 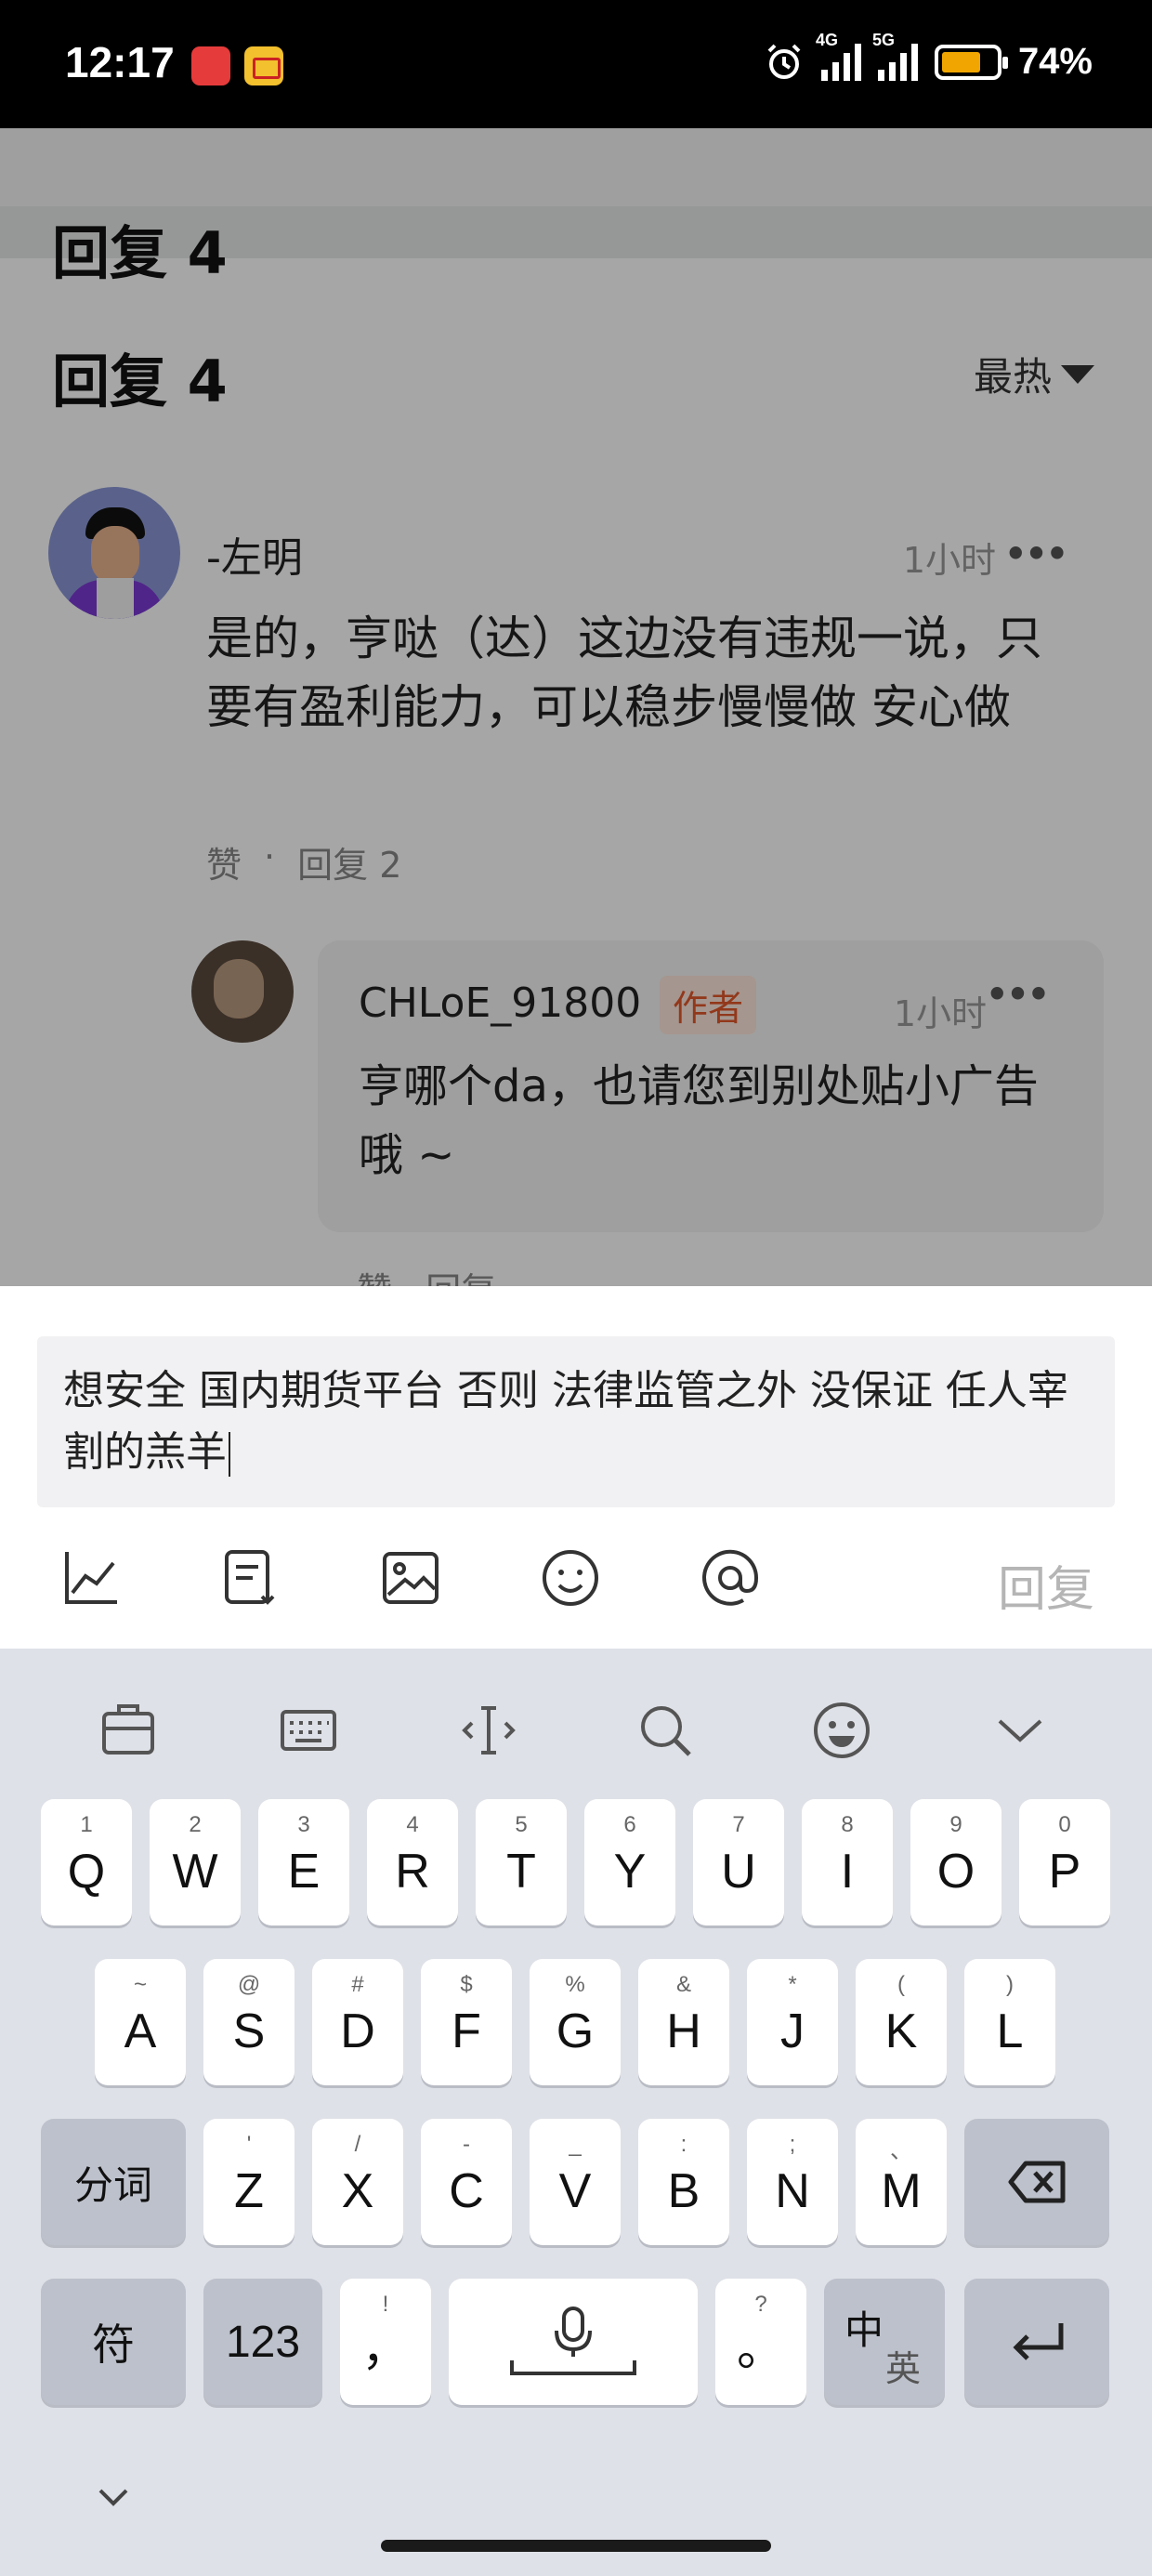 I want to click on chart-icon, so click(x=91, y=1577).